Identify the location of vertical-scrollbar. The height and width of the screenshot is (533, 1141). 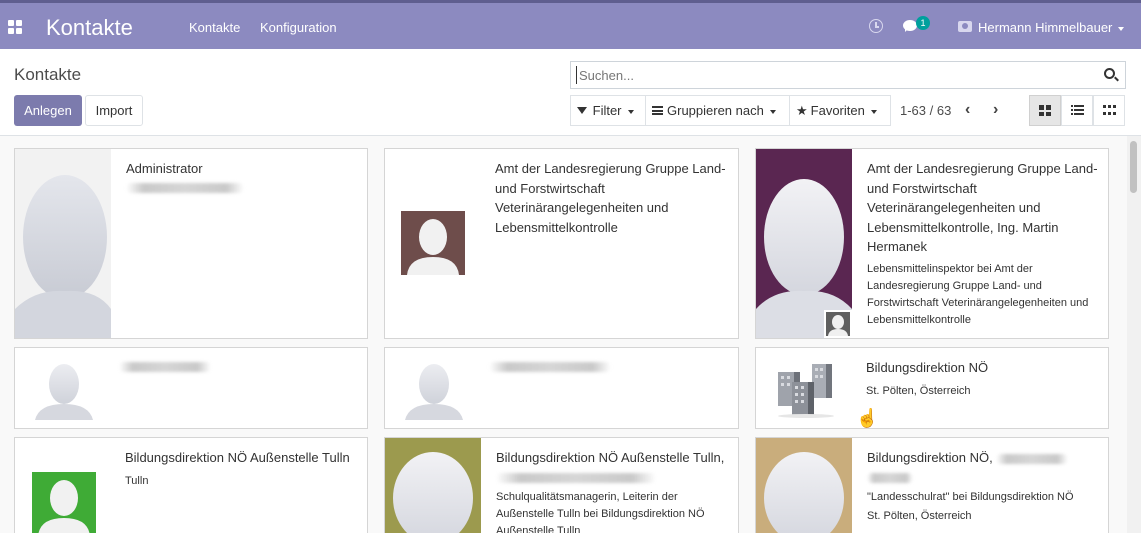
(1134, 334).